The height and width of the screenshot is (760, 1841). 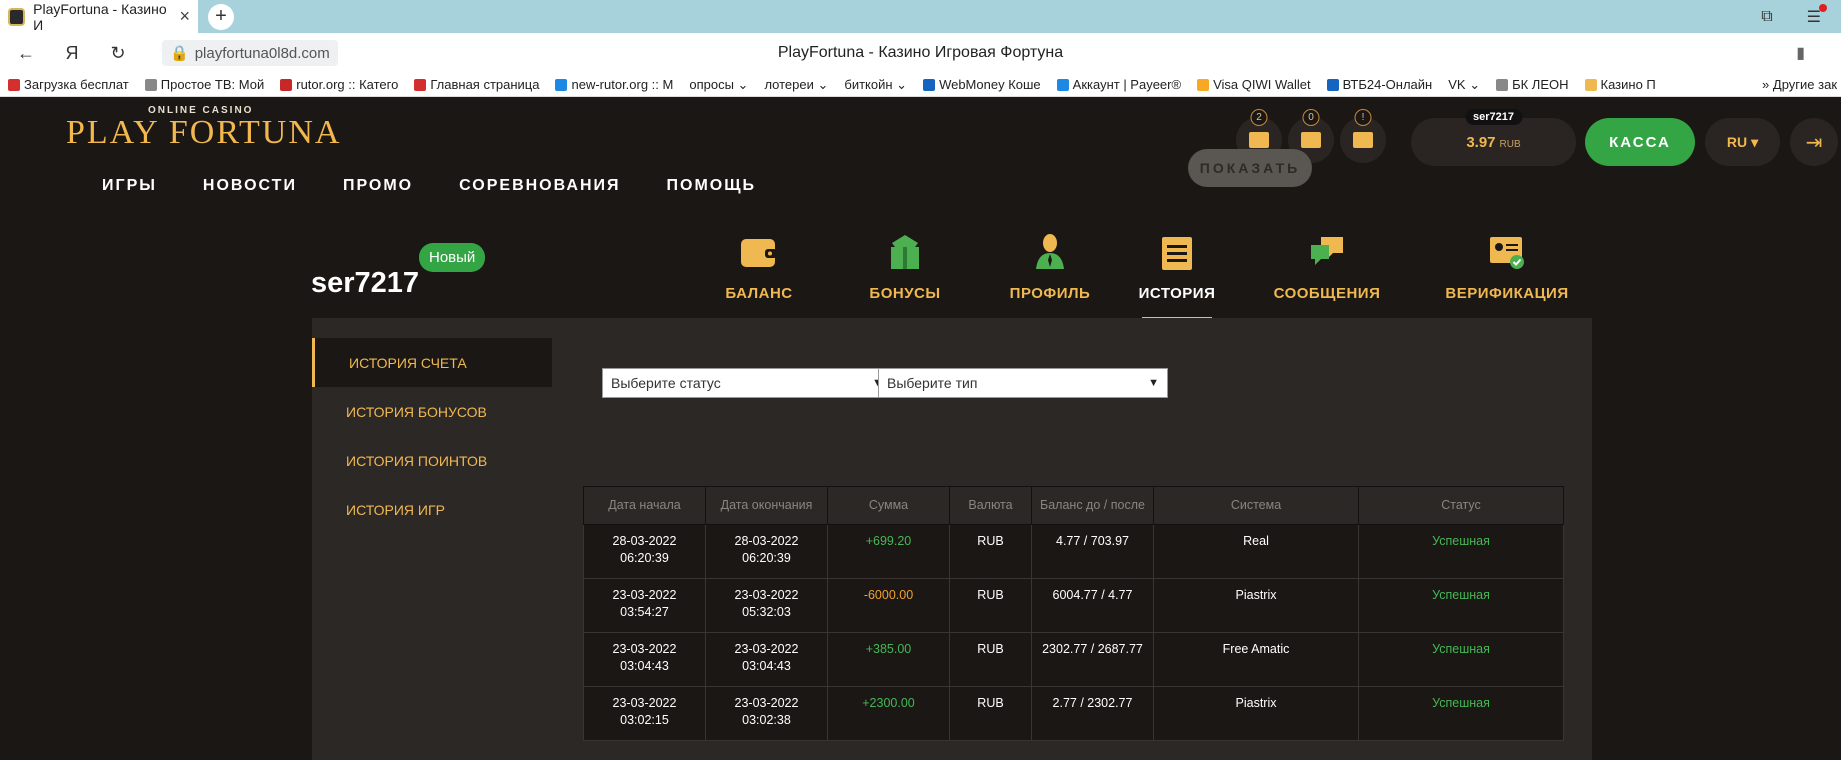 I want to click on bookmark-label: опросы ⌄, so click(x=719, y=84).